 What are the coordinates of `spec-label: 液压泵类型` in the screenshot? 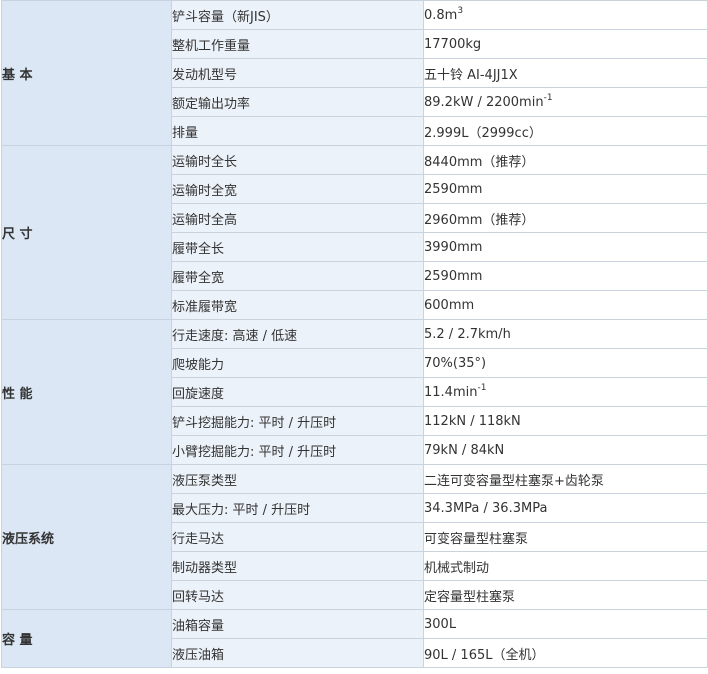 It's located at (297, 479).